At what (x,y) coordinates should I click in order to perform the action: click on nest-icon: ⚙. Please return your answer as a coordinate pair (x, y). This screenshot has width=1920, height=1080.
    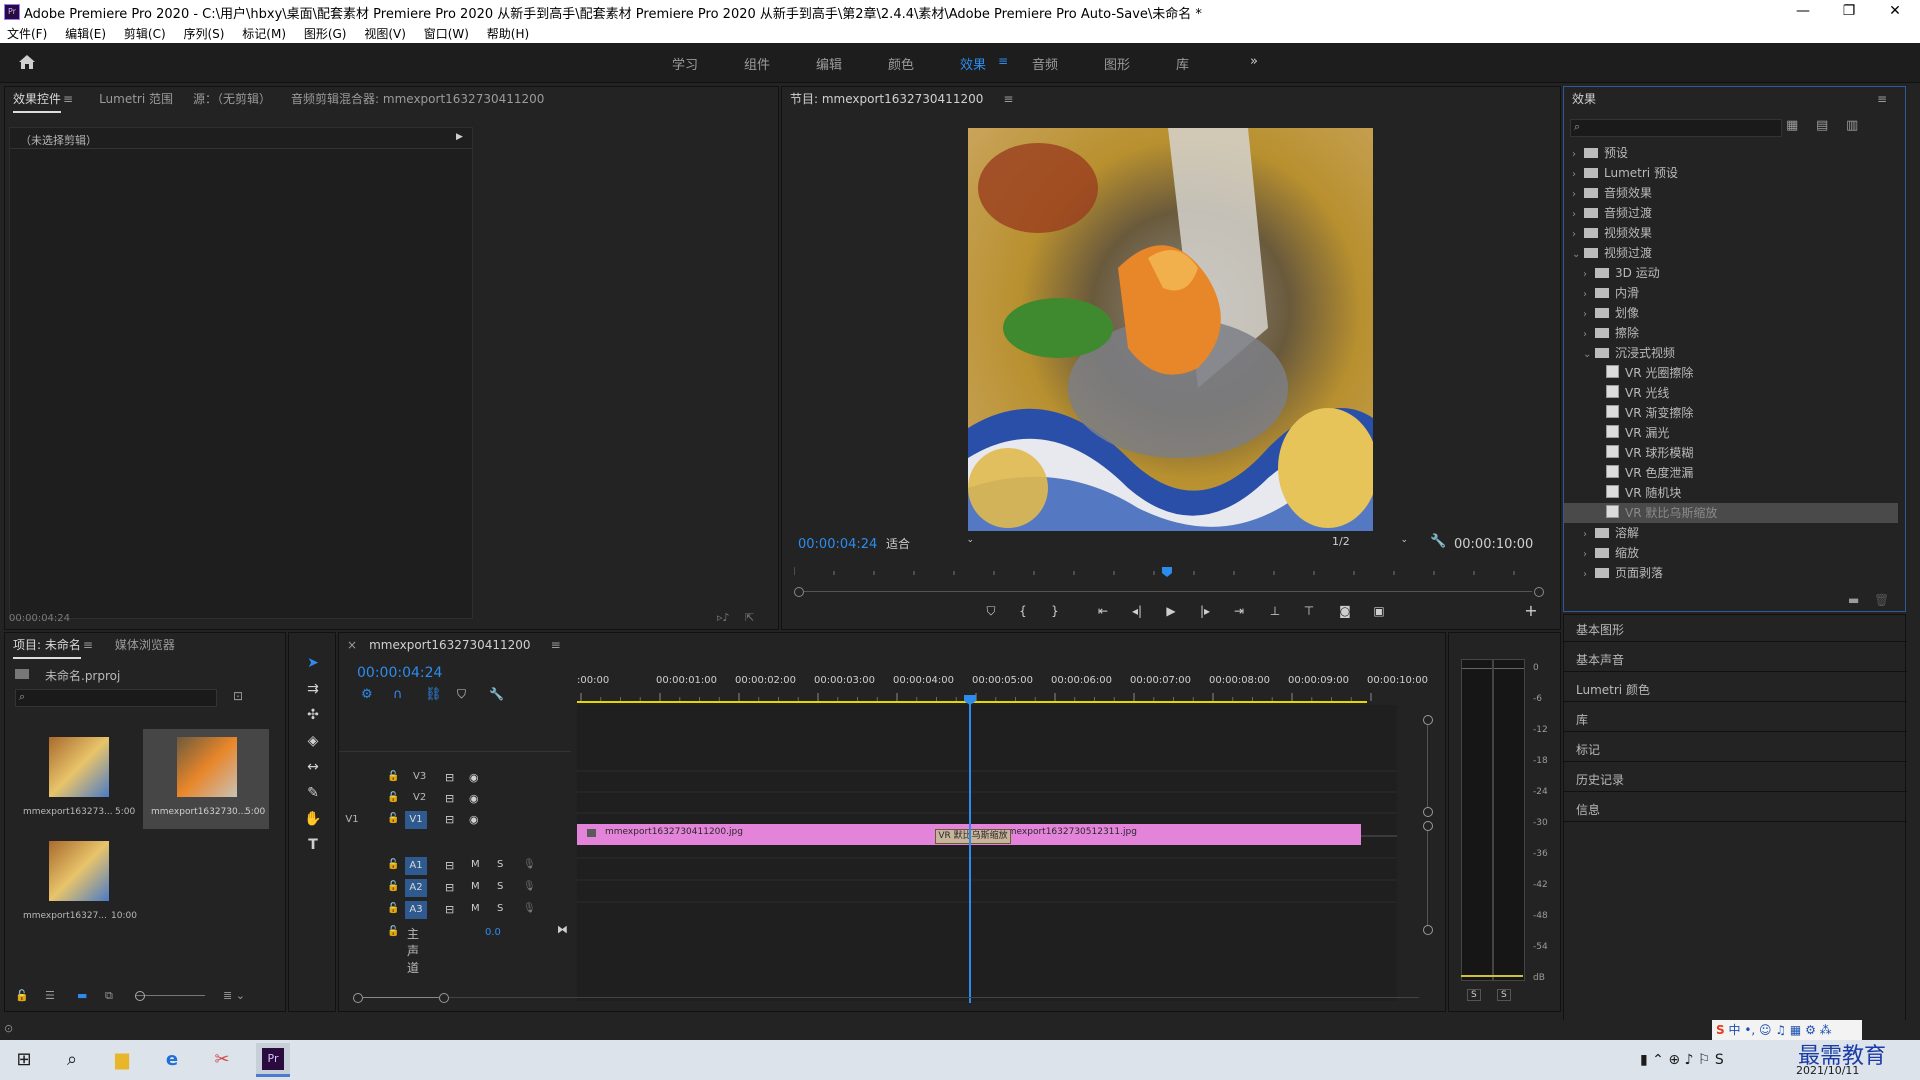
    Looking at the image, I should click on (367, 694).